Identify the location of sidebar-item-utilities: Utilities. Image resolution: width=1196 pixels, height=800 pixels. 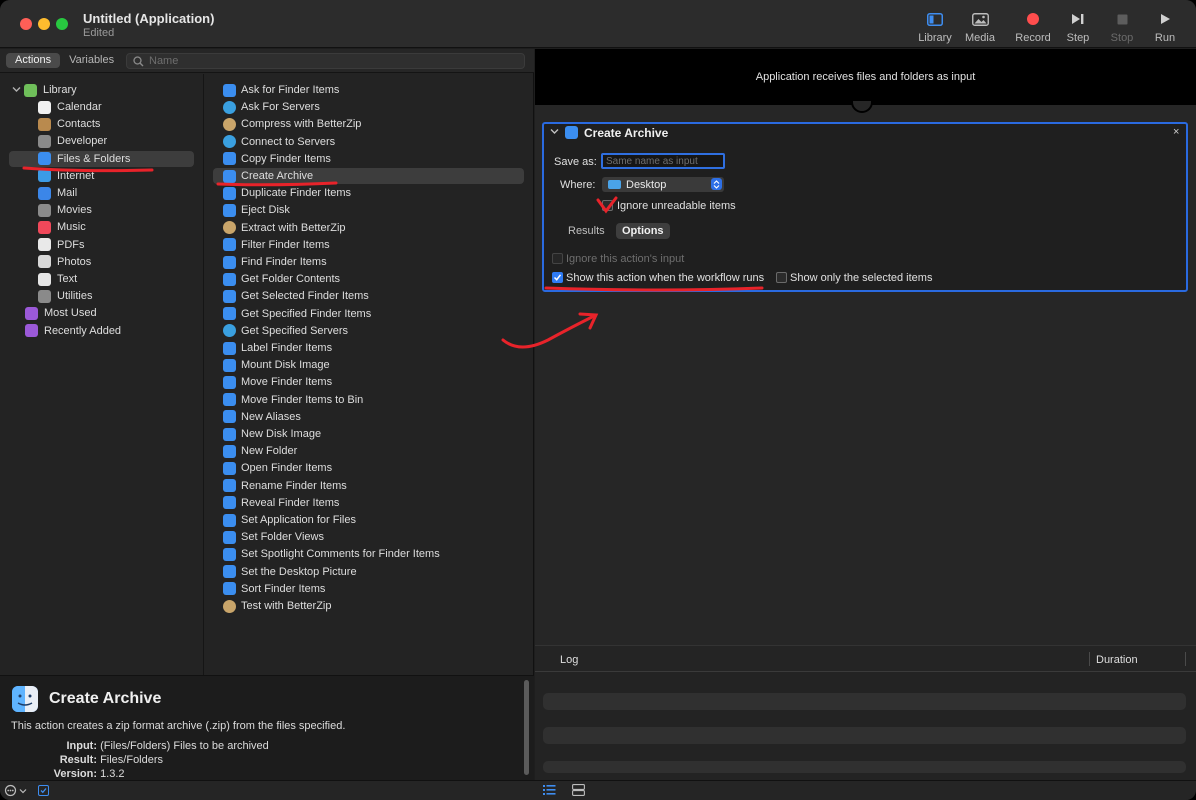
(101, 296).